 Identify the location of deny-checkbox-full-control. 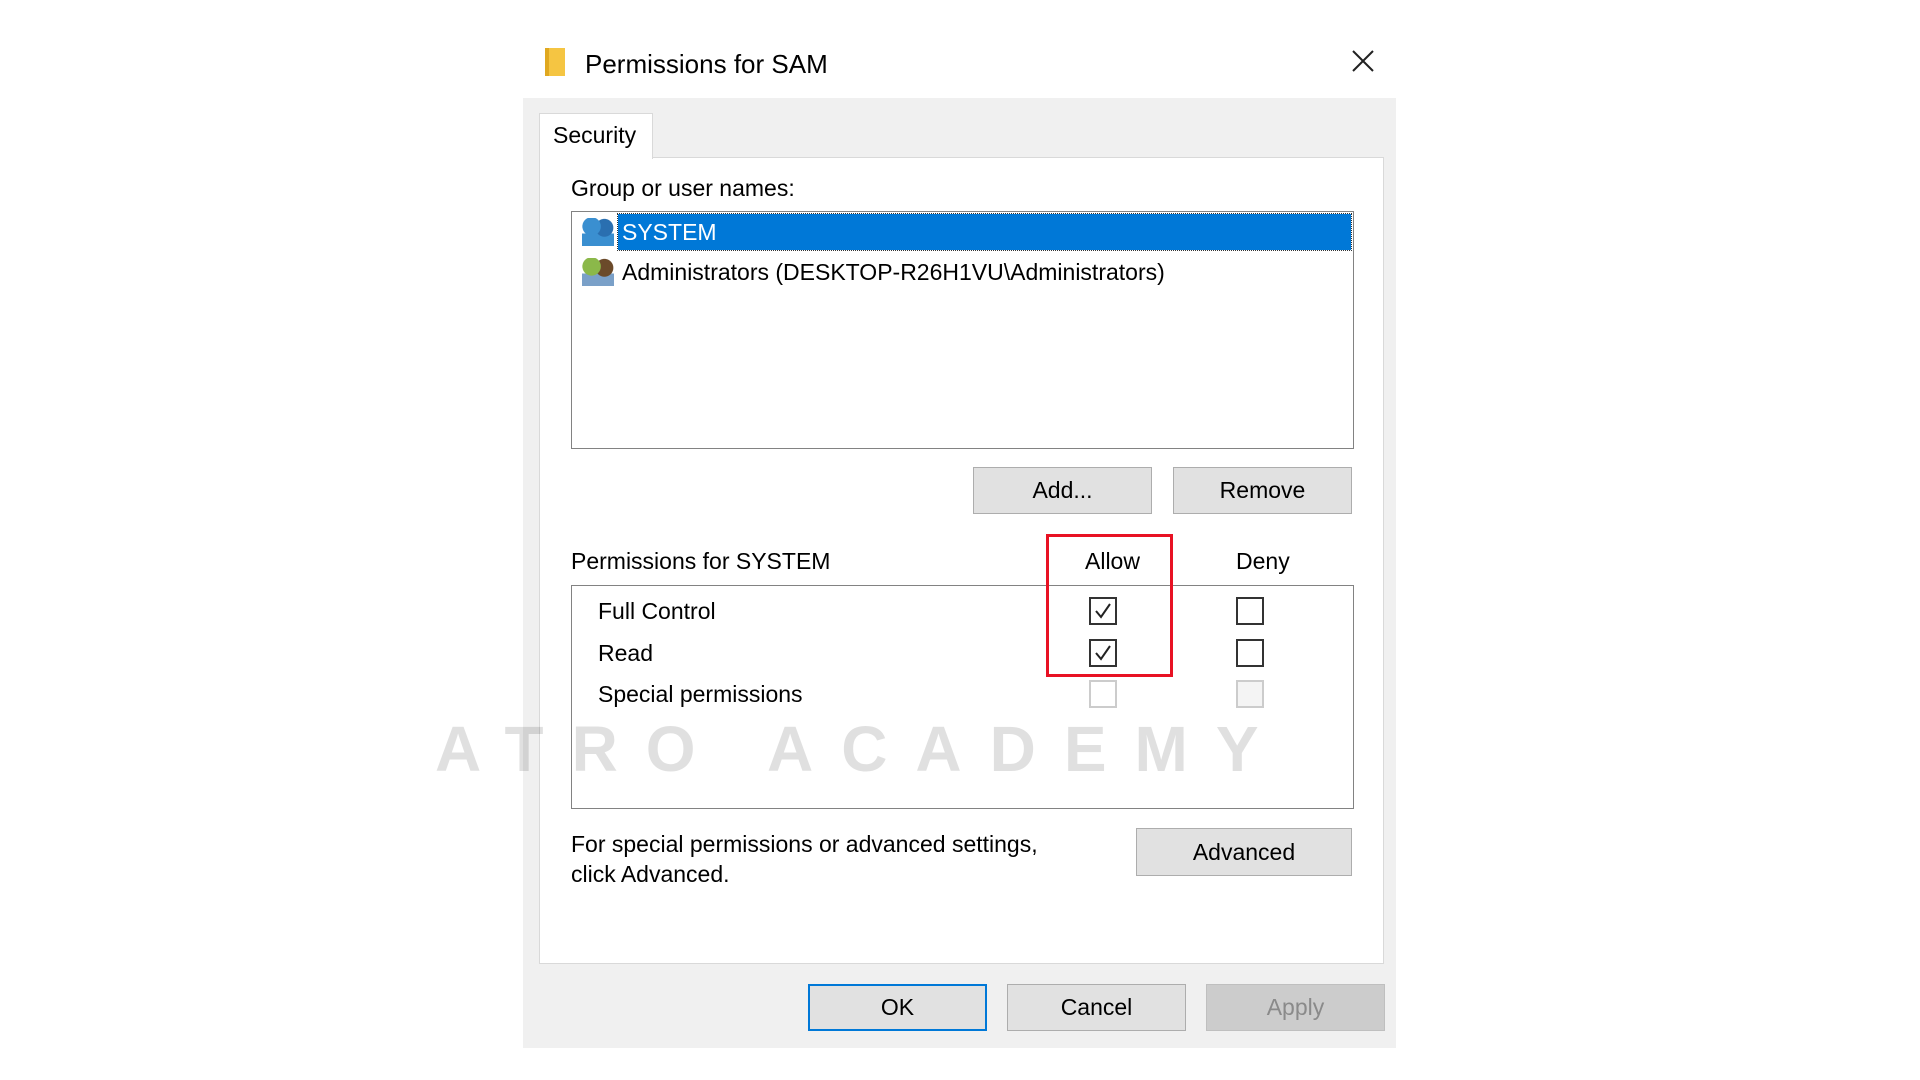
(1250, 611).